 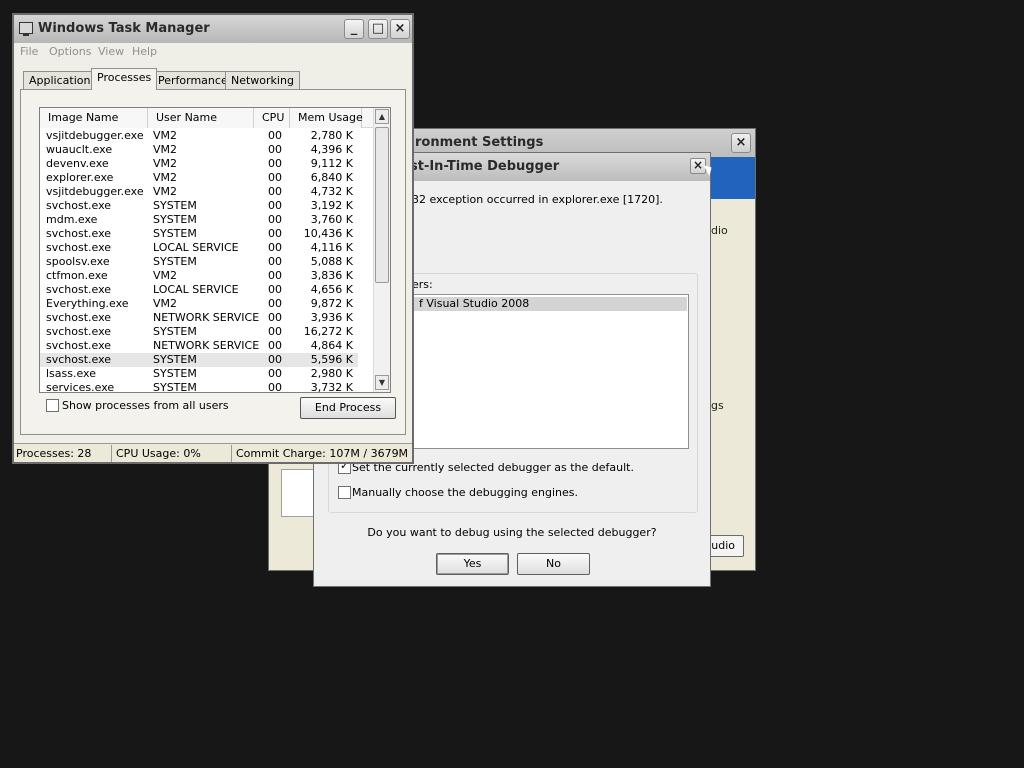 I want to click on column-mem-usage: Mem Usage, so click(x=326, y=118).